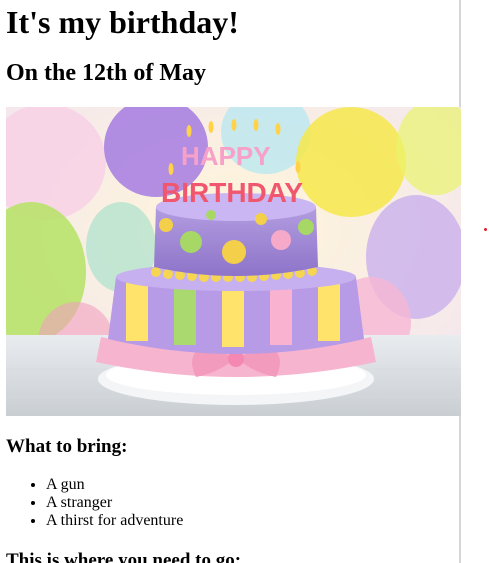 The height and width of the screenshot is (563, 489). What do you see at coordinates (114, 503) in the screenshot?
I see `list-item: A stranger` at bounding box center [114, 503].